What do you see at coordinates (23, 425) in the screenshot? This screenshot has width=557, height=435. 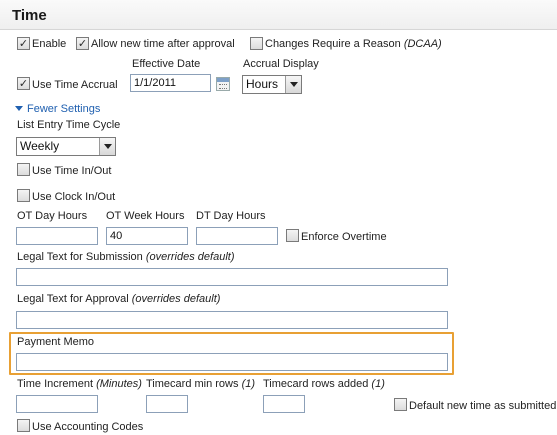 I see `use-accounting-codes-checkbox` at bounding box center [23, 425].